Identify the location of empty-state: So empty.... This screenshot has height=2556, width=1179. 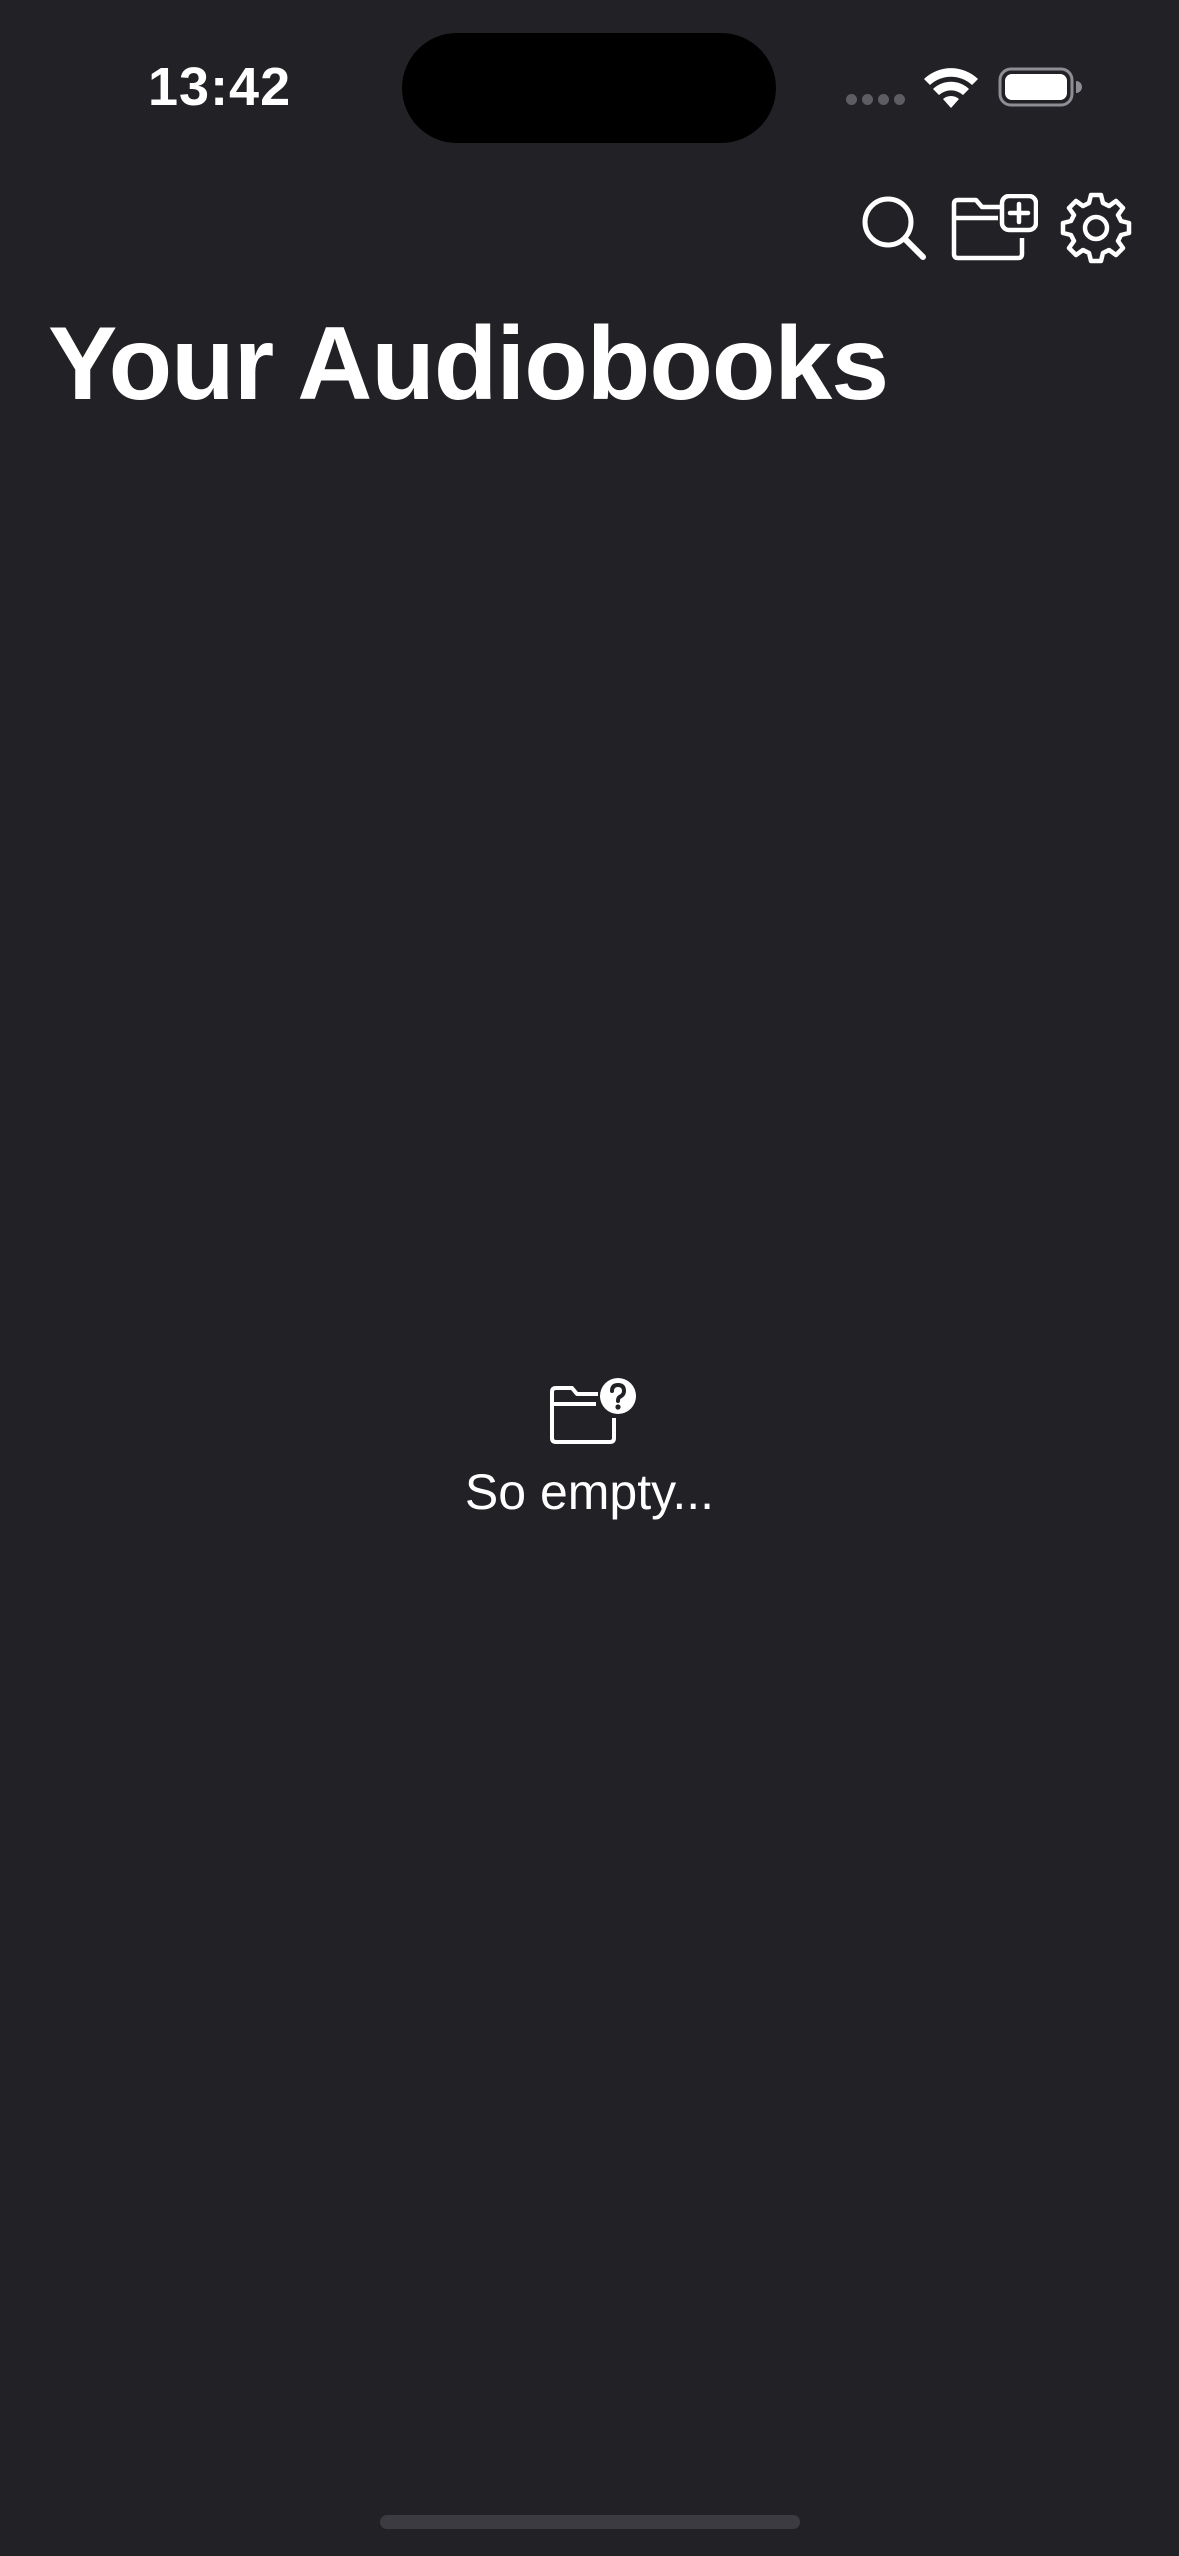
(589, 1449).